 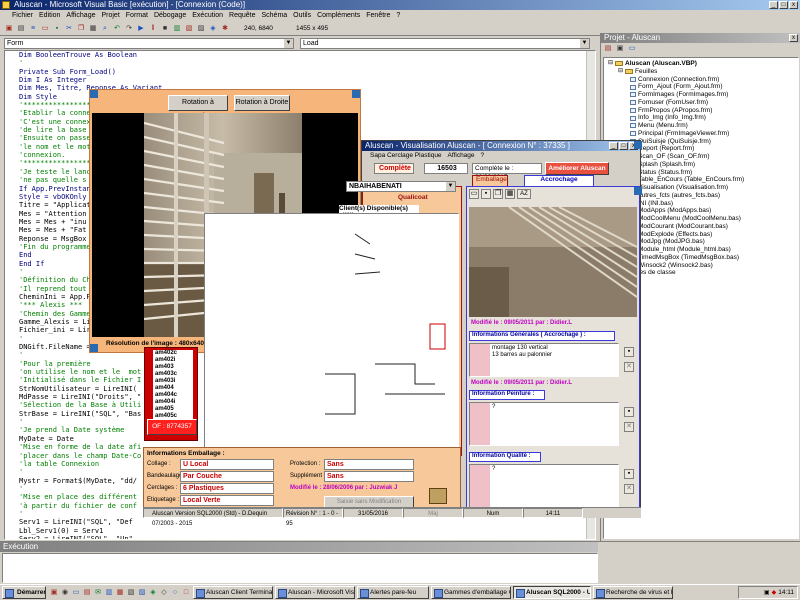 What do you see at coordinates (131, 592) in the screenshot?
I see `app-icon: ▧` at bounding box center [131, 592].